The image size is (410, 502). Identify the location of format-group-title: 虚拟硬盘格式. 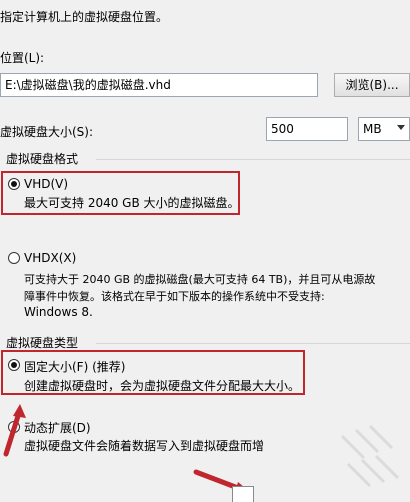
(42, 159).